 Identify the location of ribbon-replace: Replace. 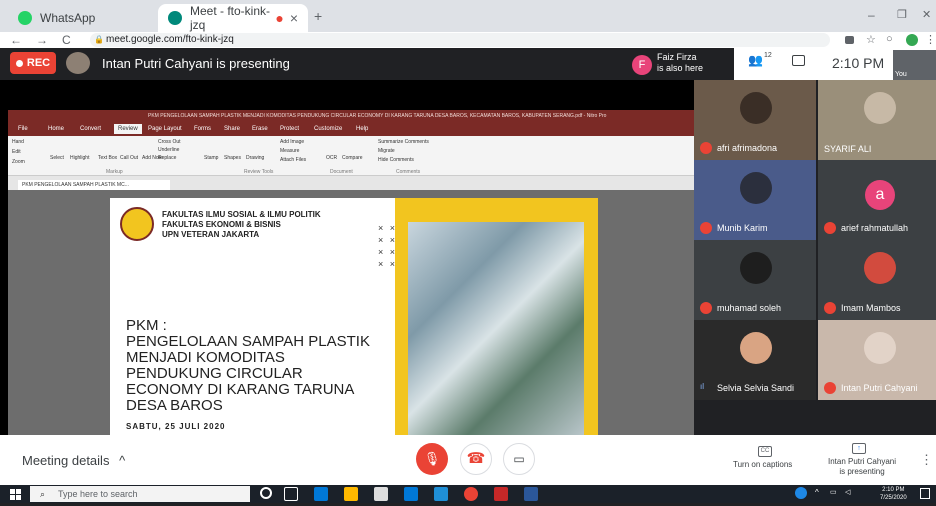
(167, 158).